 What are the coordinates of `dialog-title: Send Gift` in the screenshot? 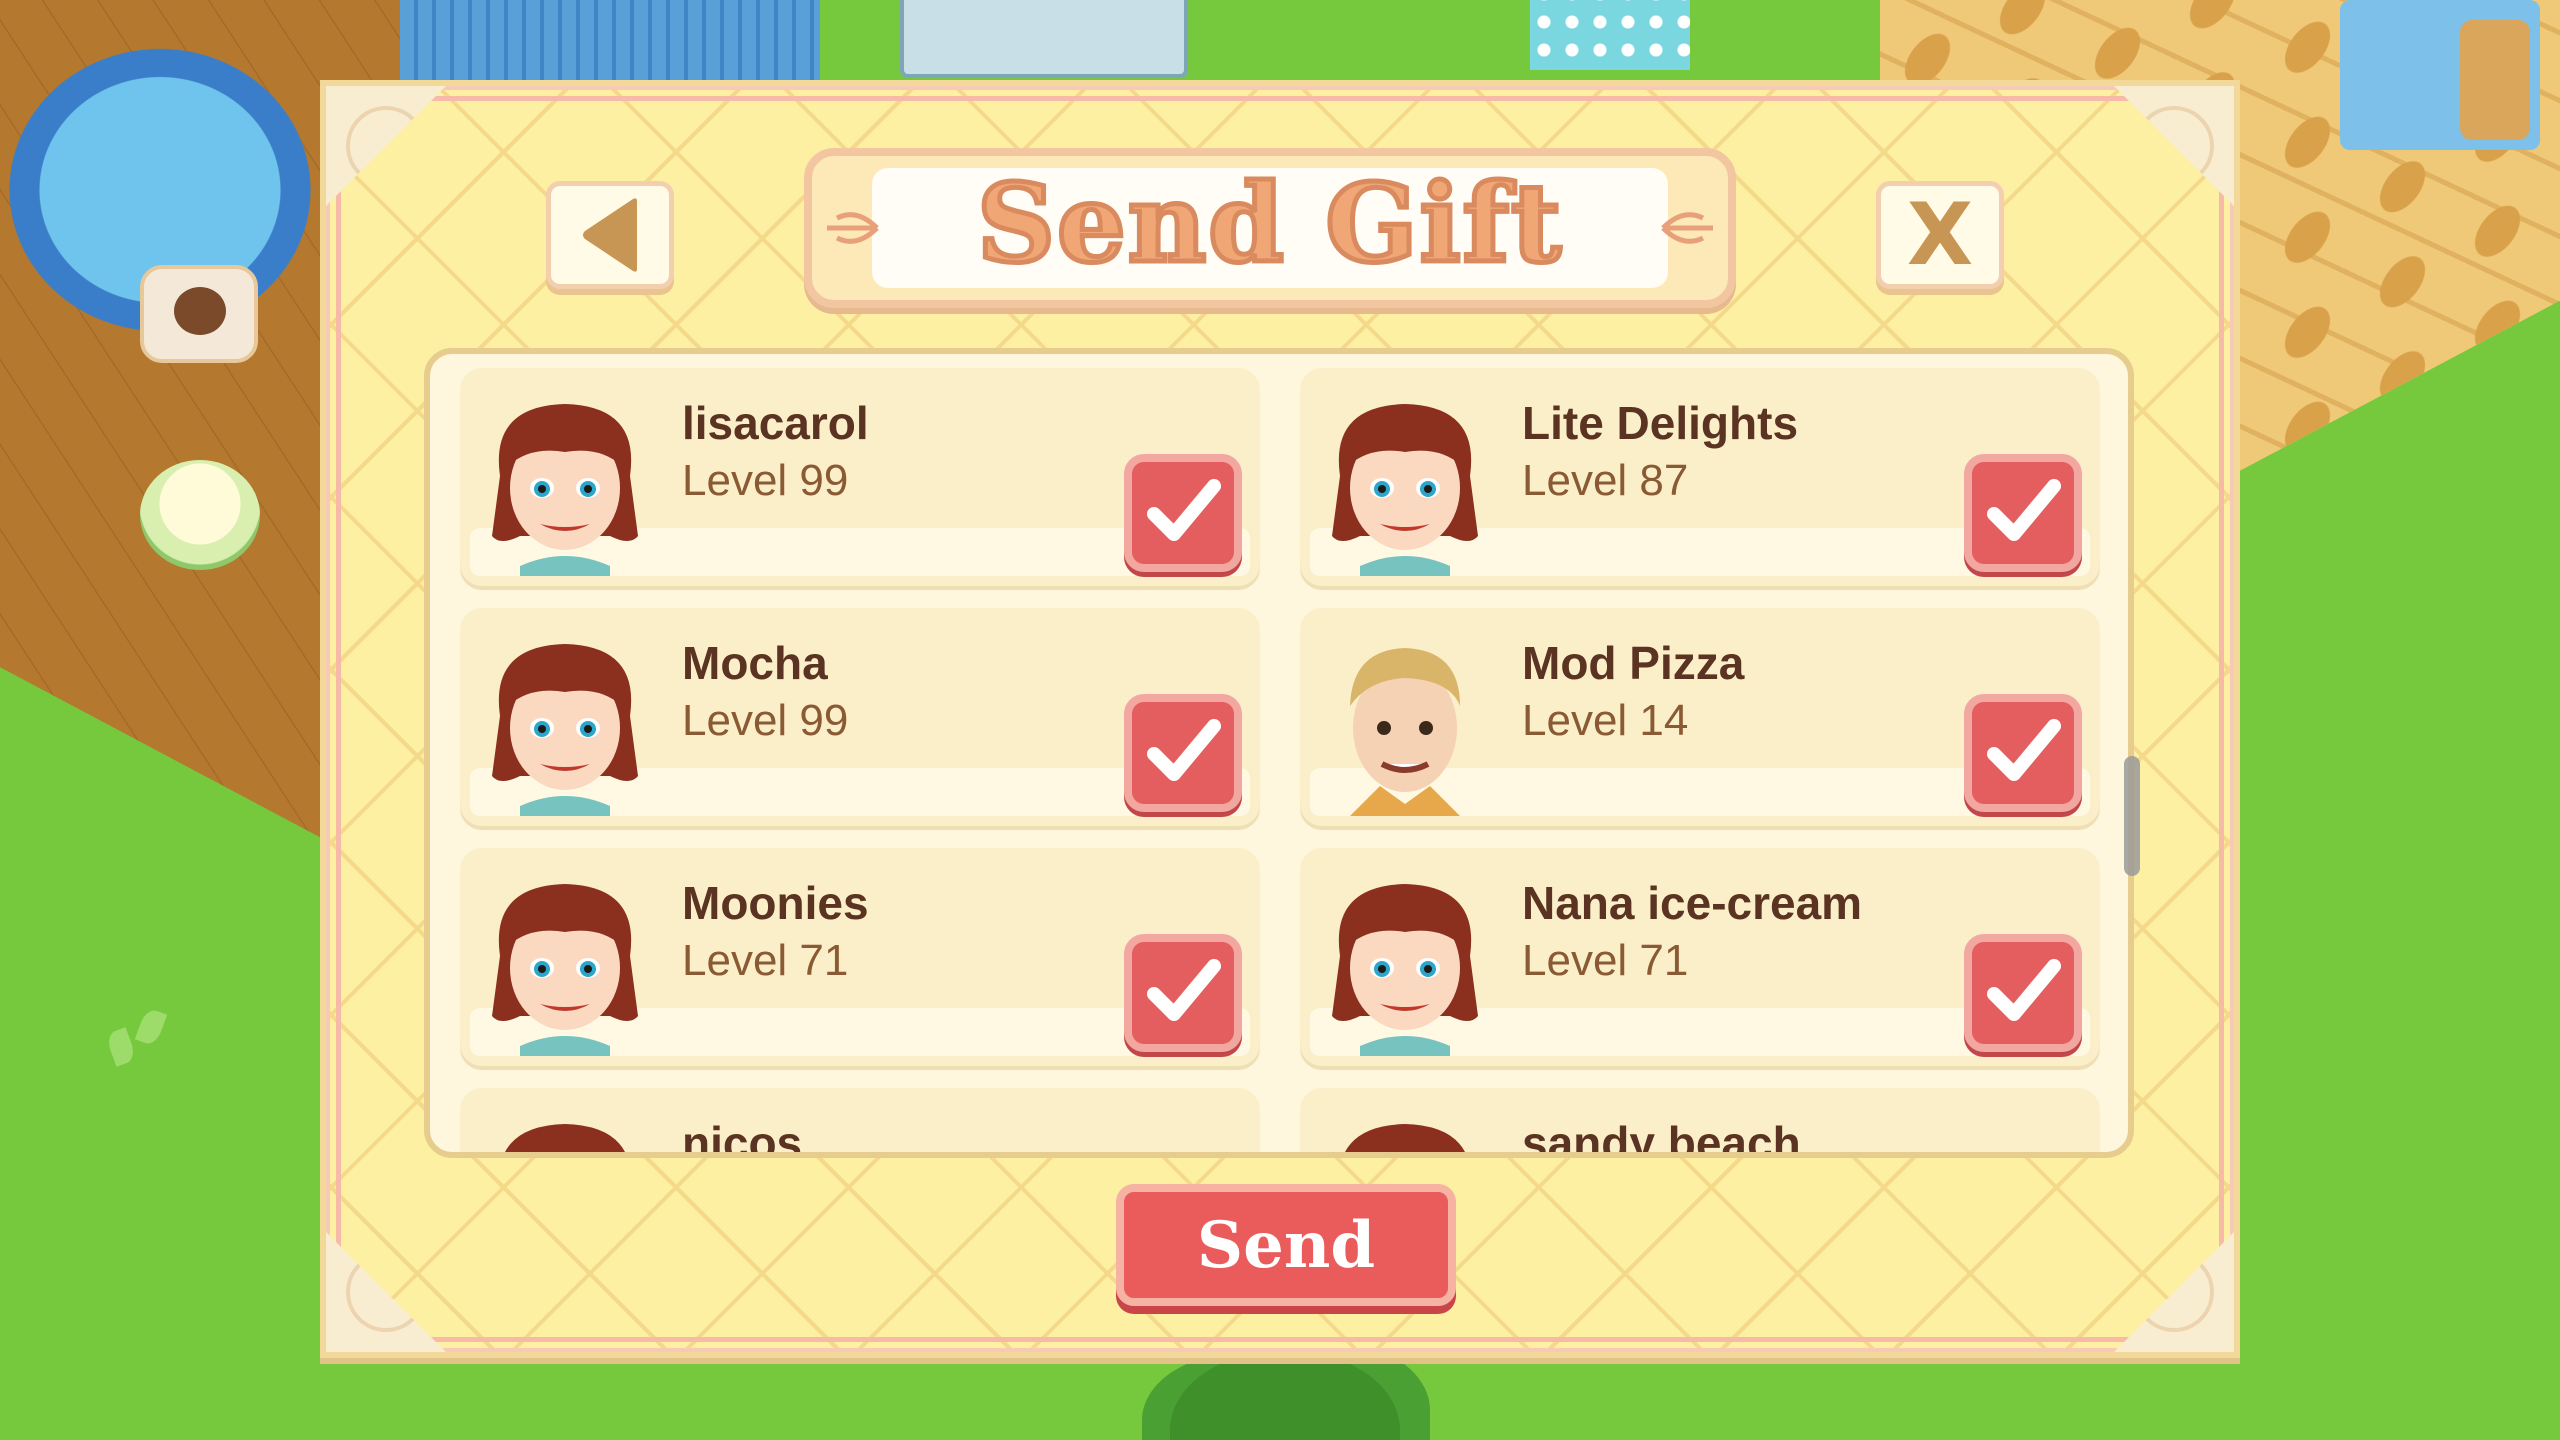 It's located at (1269, 224).